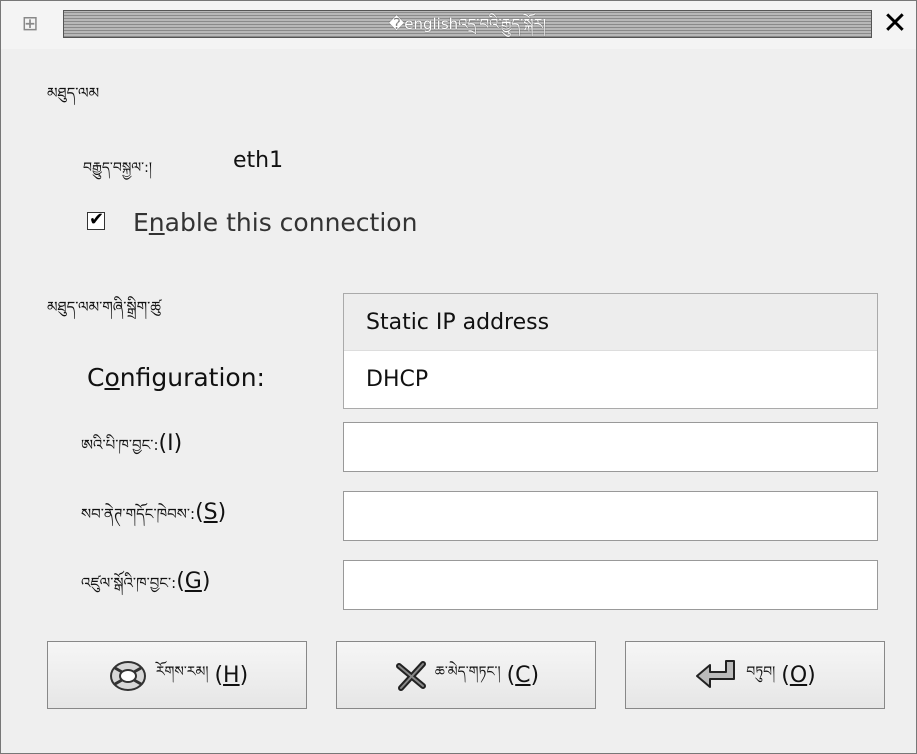 The image size is (917, 754). Describe the element at coordinates (535, 675) in the screenshot. I see `cancel-key-close: )` at that location.